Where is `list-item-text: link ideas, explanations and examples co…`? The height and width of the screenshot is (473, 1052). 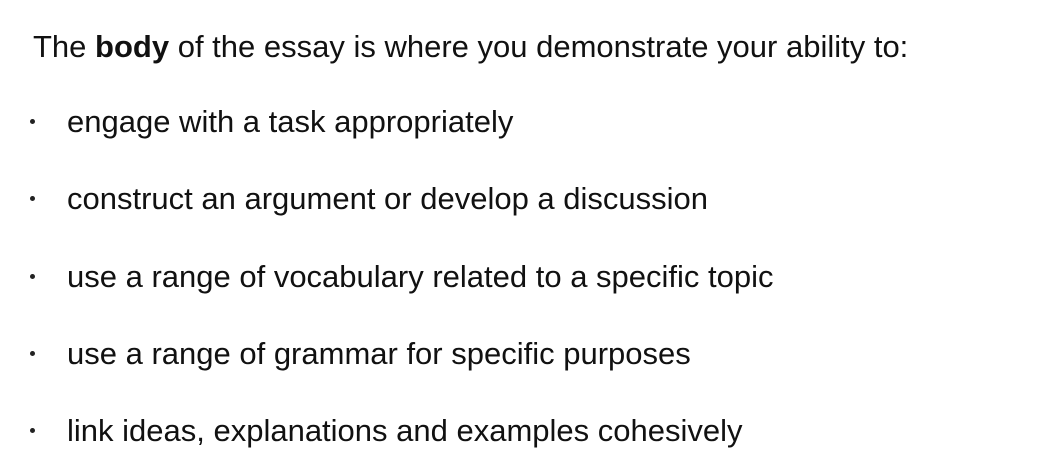
list-item-text: link ideas, explanations and examples co… is located at coordinates (405, 430).